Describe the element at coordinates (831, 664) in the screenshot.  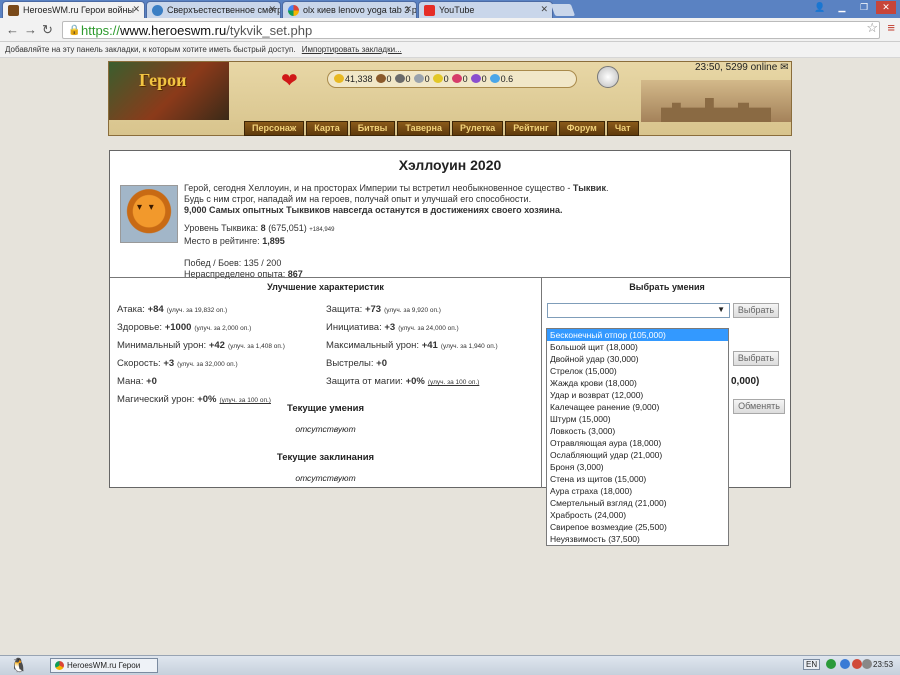
I see `tray-utorrent-icon` at that location.